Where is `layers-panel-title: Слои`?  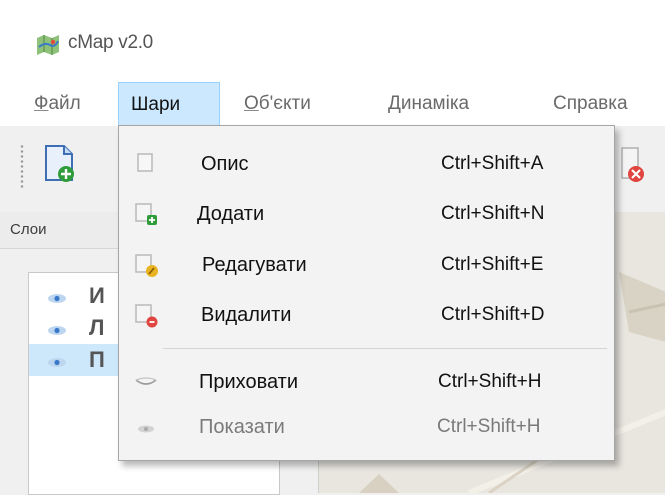 layers-panel-title: Слои is located at coordinates (28, 229).